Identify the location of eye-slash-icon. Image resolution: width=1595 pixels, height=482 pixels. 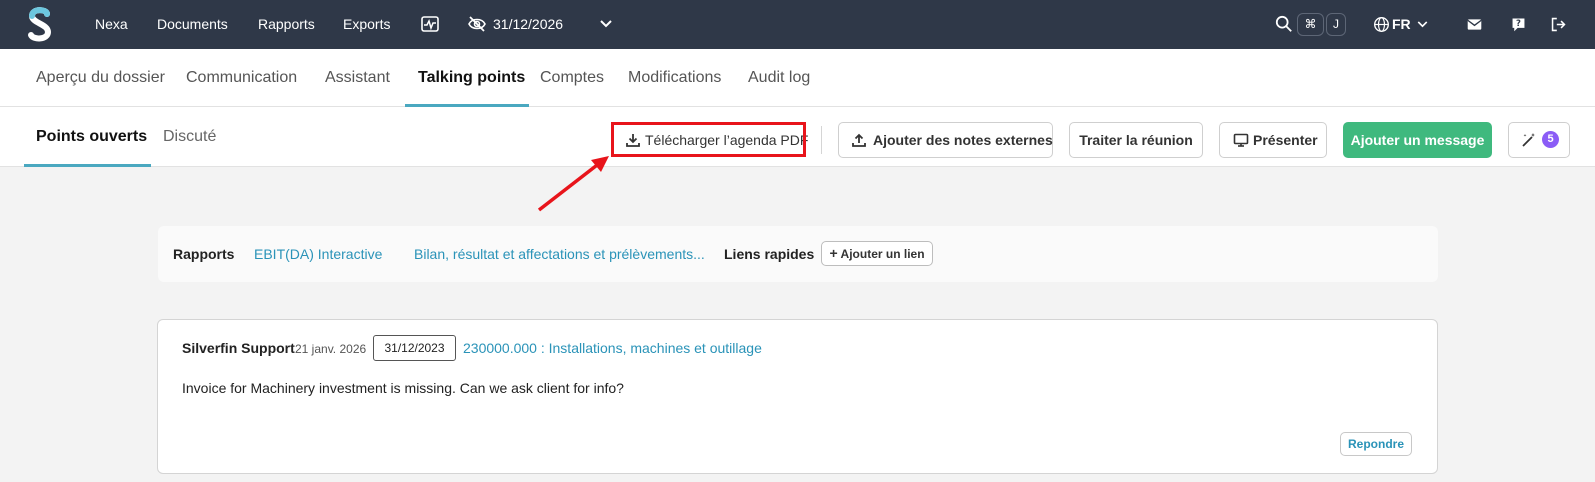
(477, 24).